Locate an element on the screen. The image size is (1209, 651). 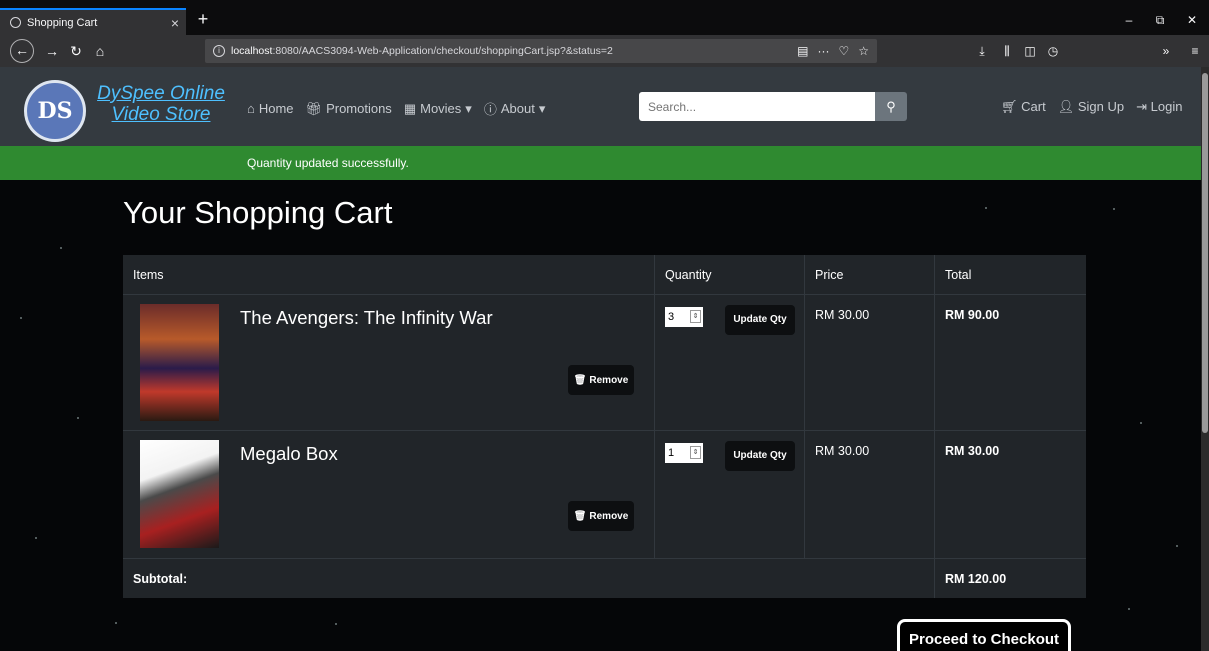
bookmark-star-icon: ☆ is located at coordinates (863, 51).